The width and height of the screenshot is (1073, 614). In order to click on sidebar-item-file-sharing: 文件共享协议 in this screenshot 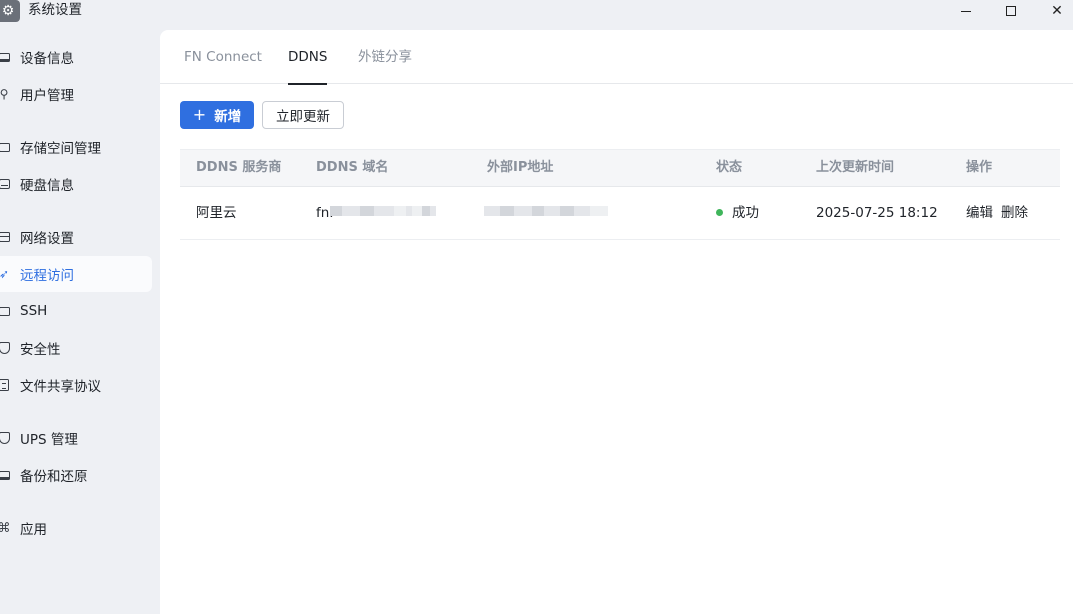, I will do `click(76, 385)`.